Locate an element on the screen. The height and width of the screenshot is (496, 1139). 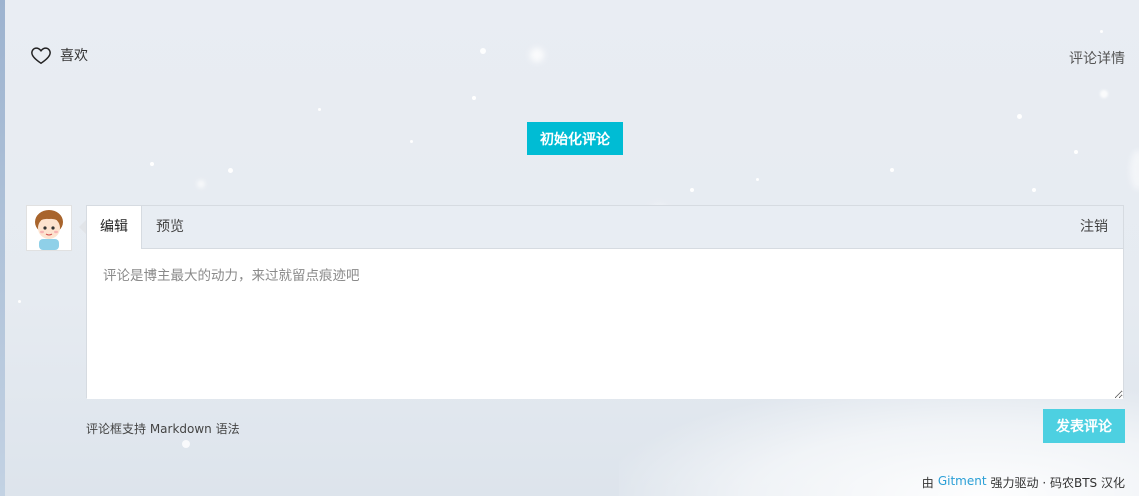
footer-credit: 由 Gitment 强力驱动 · 码农BTS 汉化 is located at coordinates (1023, 482).